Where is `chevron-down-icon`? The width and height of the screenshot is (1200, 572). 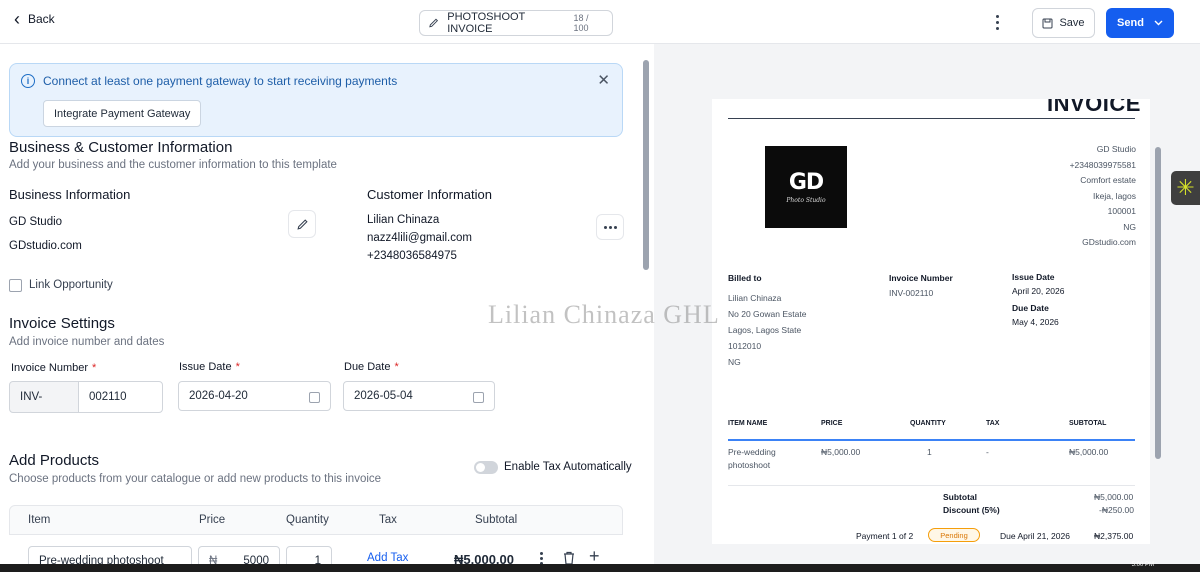 chevron-down-icon is located at coordinates (1158, 23).